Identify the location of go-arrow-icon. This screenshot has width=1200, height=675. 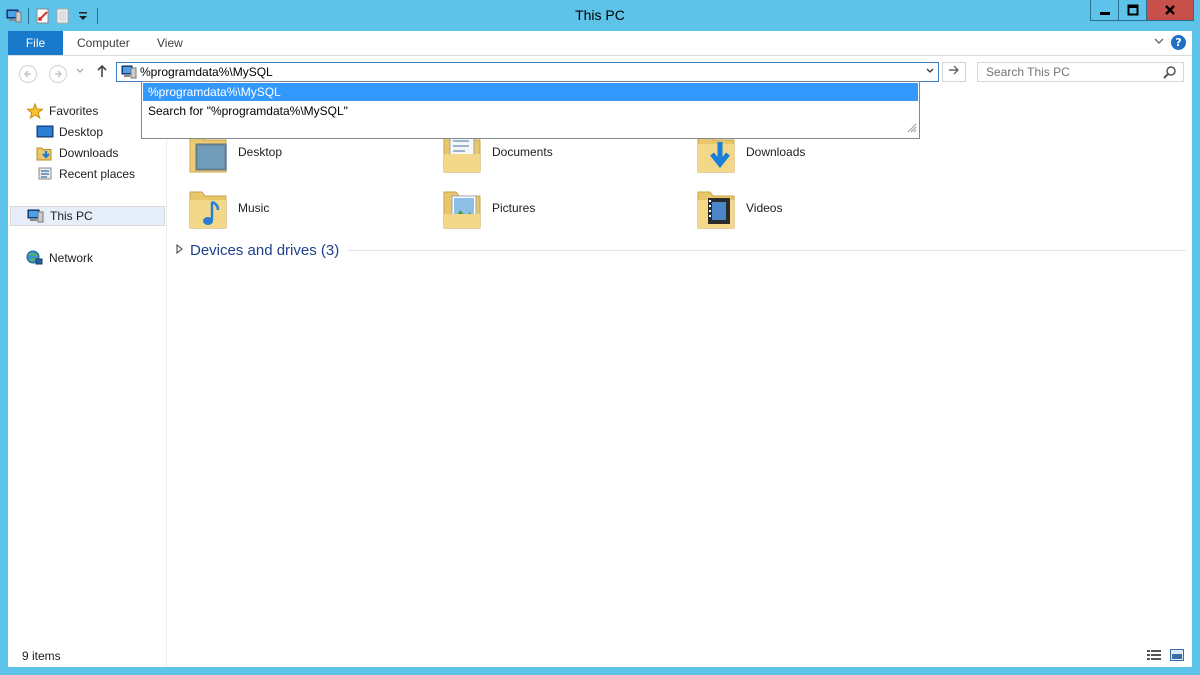
(954, 70).